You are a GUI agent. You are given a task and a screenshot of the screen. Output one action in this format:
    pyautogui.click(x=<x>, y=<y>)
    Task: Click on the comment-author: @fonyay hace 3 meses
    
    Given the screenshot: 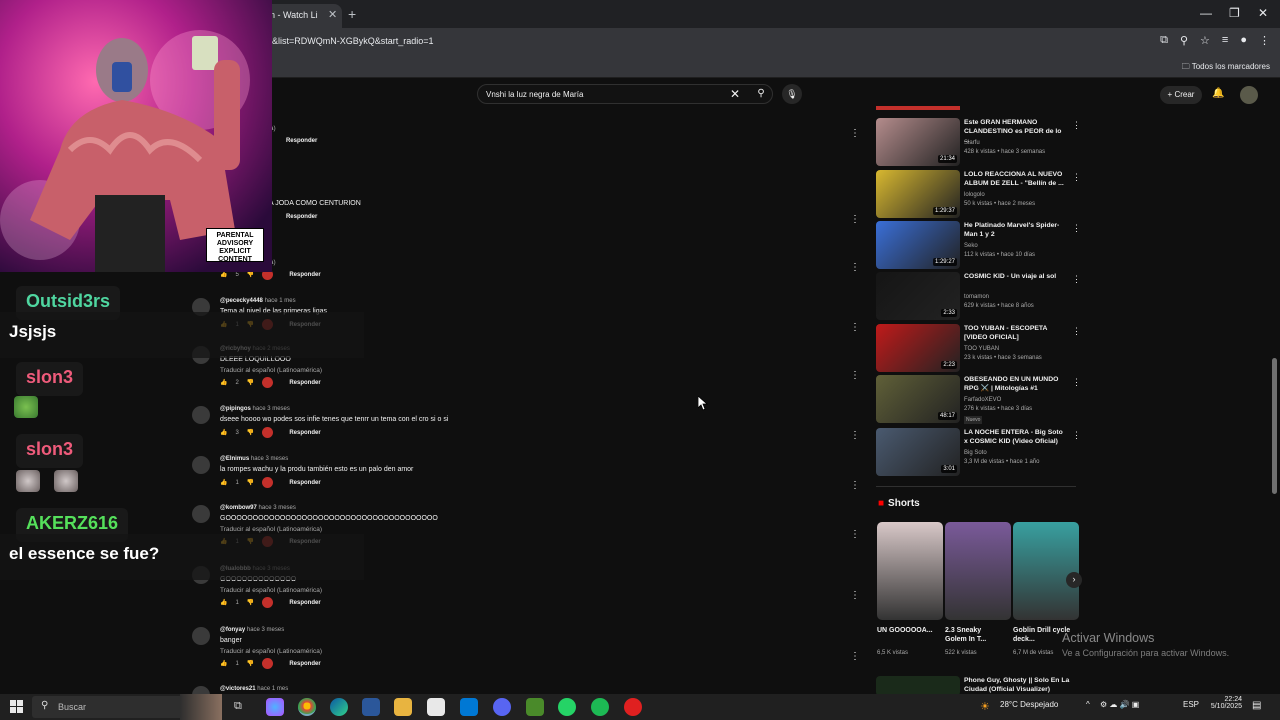 What is the action you would take?
    pyautogui.click(x=252, y=630)
    